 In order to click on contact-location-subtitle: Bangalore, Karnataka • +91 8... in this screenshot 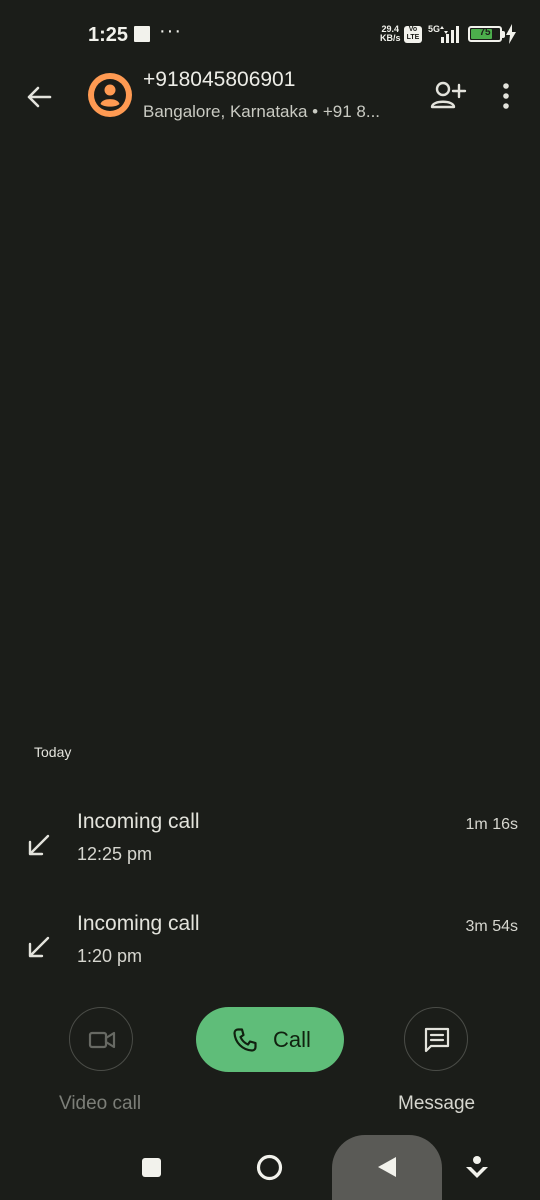, I will do `click(262, 111)`.